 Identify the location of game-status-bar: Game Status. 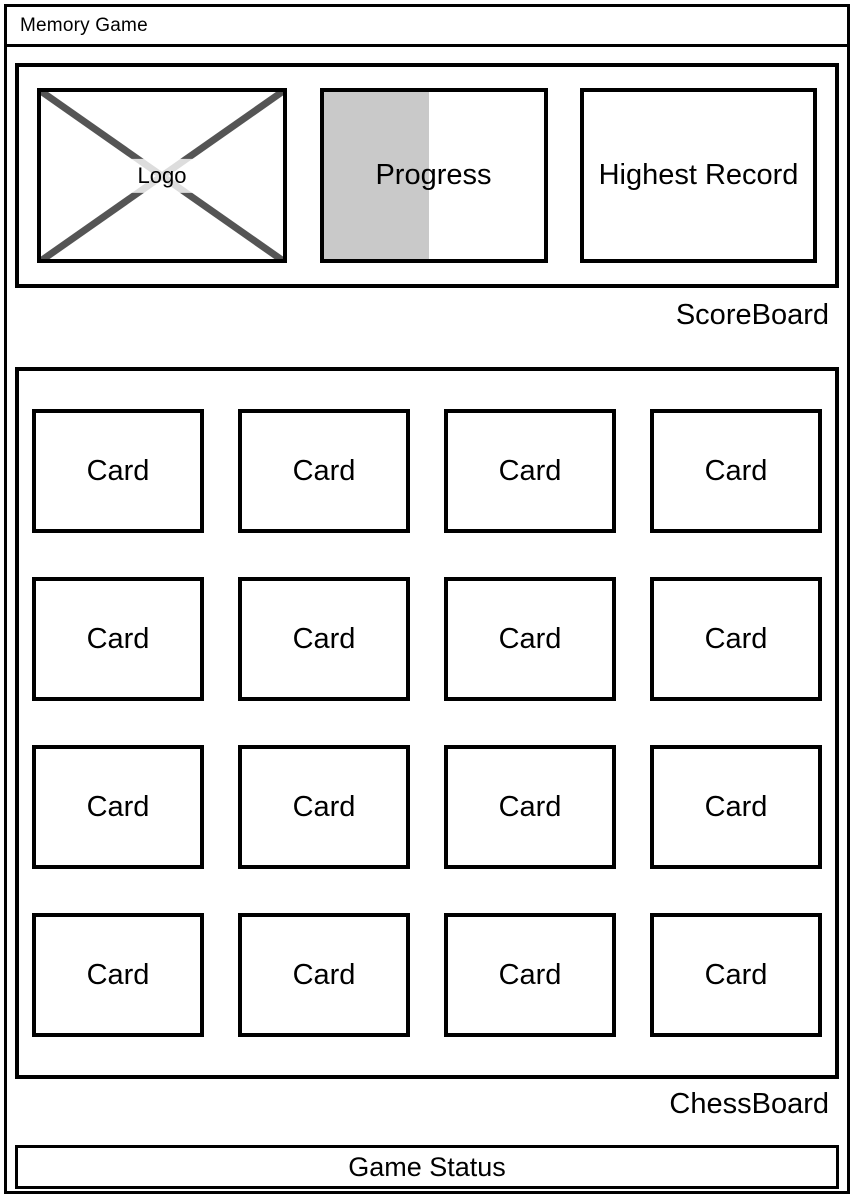
(427, 1167).